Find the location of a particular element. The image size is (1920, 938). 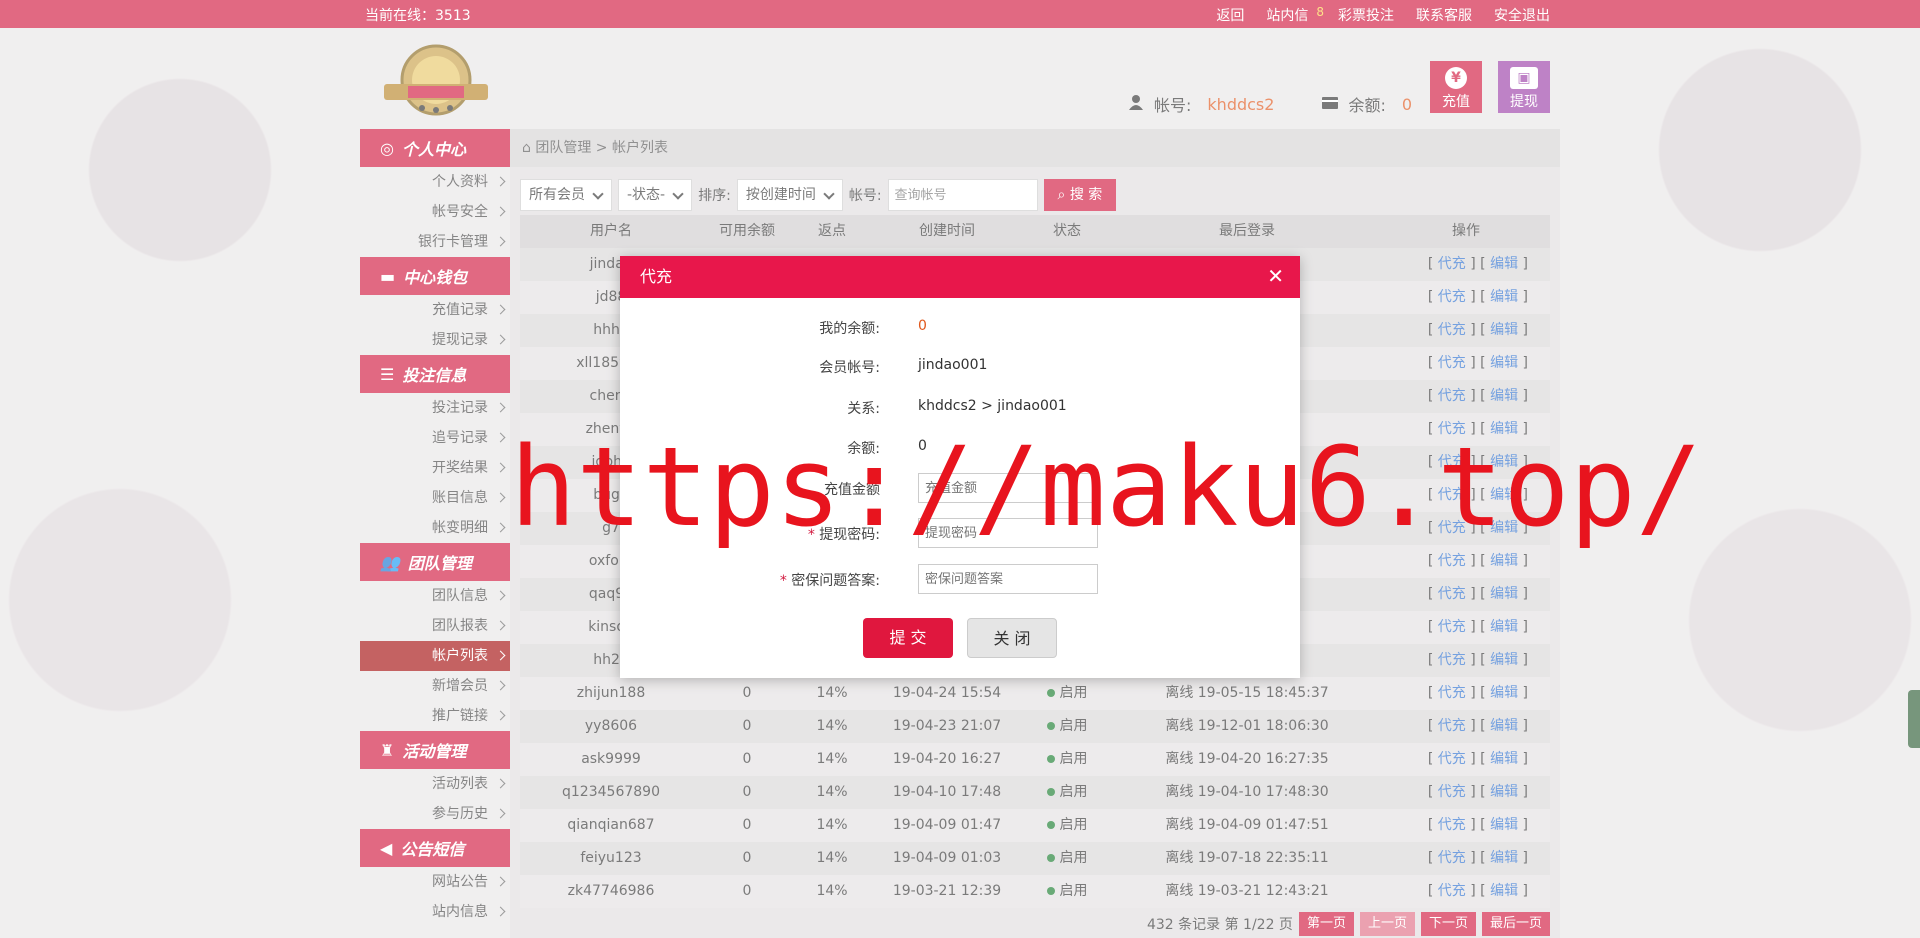

security-answer-label-text: 密保问题答案: is located at coordinates (835, 581).